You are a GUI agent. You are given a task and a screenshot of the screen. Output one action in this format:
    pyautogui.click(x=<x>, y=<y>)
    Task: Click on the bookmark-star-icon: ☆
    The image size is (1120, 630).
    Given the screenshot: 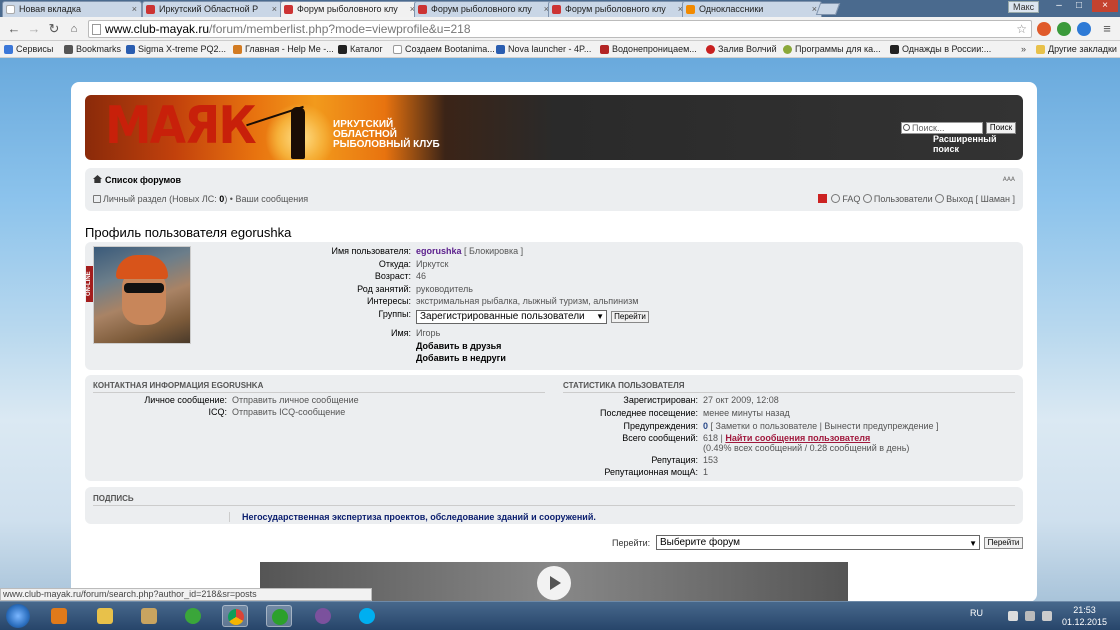 What is the action you would take?
    pyautogui.click(x=1021, y=29)
    